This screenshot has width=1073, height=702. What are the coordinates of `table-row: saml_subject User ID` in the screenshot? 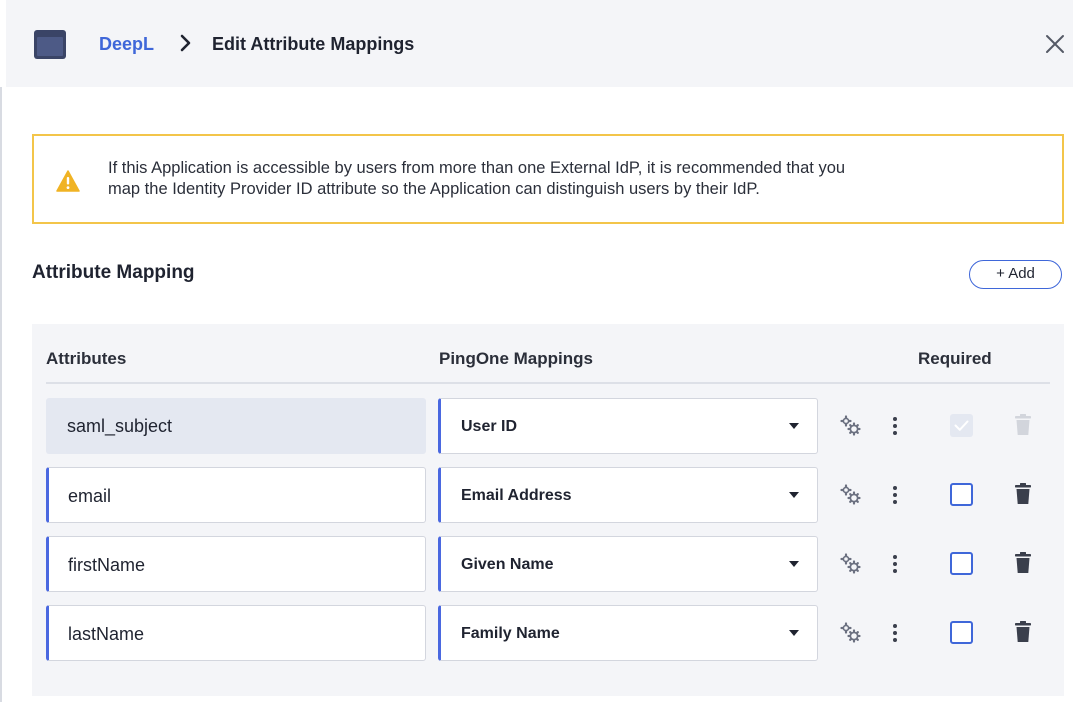 It's located at (548, 426).